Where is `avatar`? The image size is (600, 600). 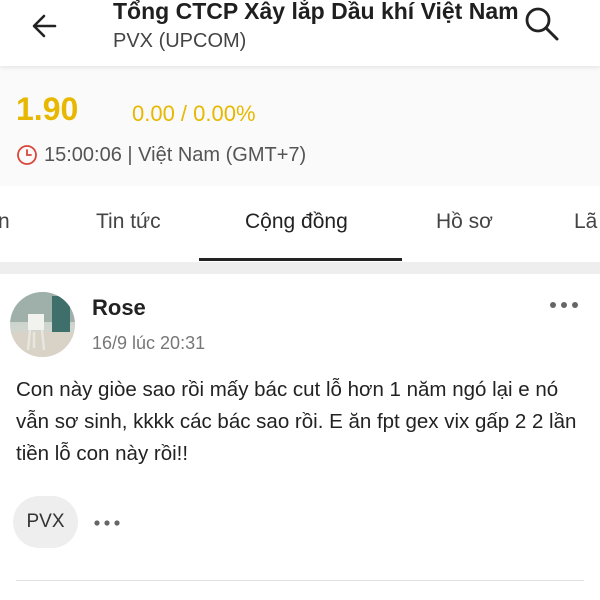 avatar is located at coordinates (42, 324).